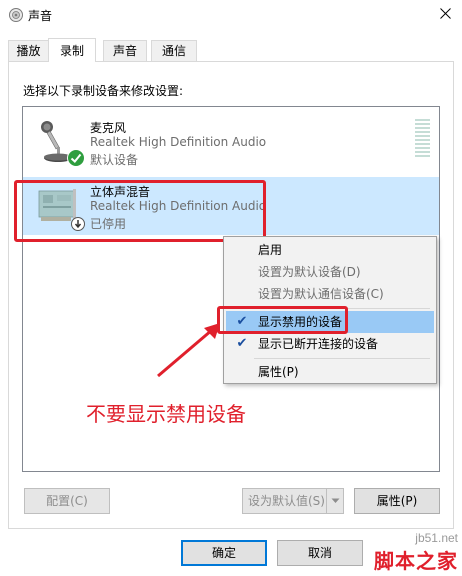  What do you see at coordinates (72, 50) in the screenshot?
I see `tab-recording: 录制` at bounding box center [72, 50].